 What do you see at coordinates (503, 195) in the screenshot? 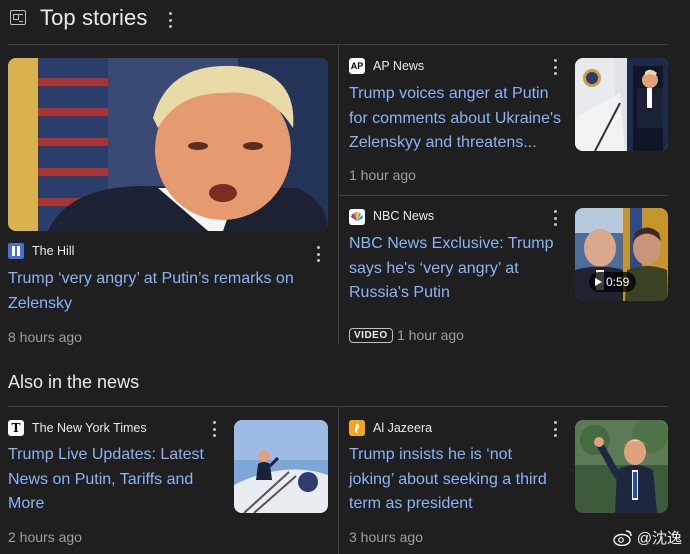
I see `divider` at bounding box center [503, 195].